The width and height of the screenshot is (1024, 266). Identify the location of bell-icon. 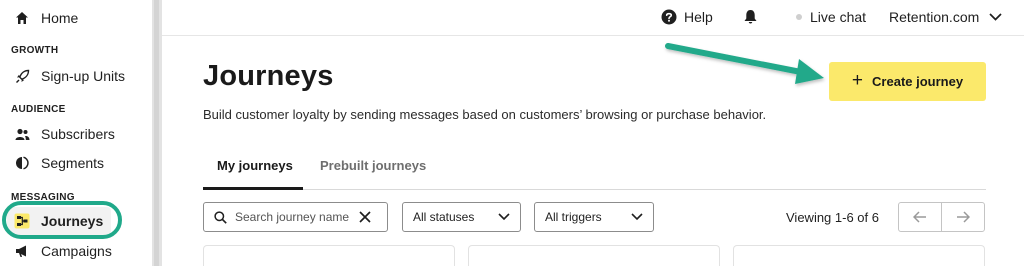
(750, 17).